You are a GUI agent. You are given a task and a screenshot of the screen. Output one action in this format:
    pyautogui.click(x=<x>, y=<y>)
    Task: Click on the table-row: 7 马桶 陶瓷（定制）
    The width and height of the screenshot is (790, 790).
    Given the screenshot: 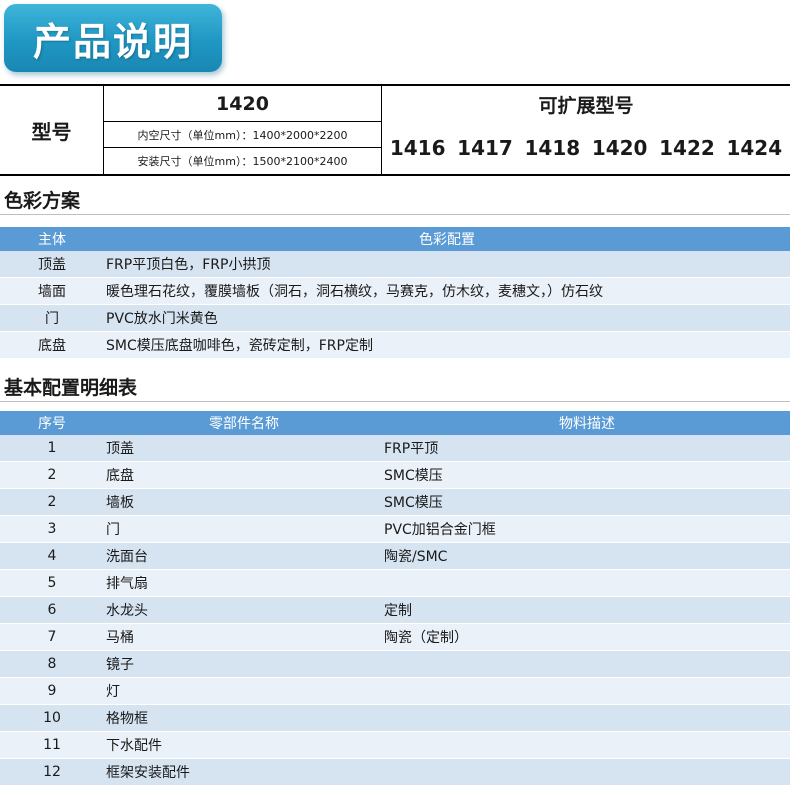 What is the action you would take?
    pyautogui.click(x=395, y=637)
    